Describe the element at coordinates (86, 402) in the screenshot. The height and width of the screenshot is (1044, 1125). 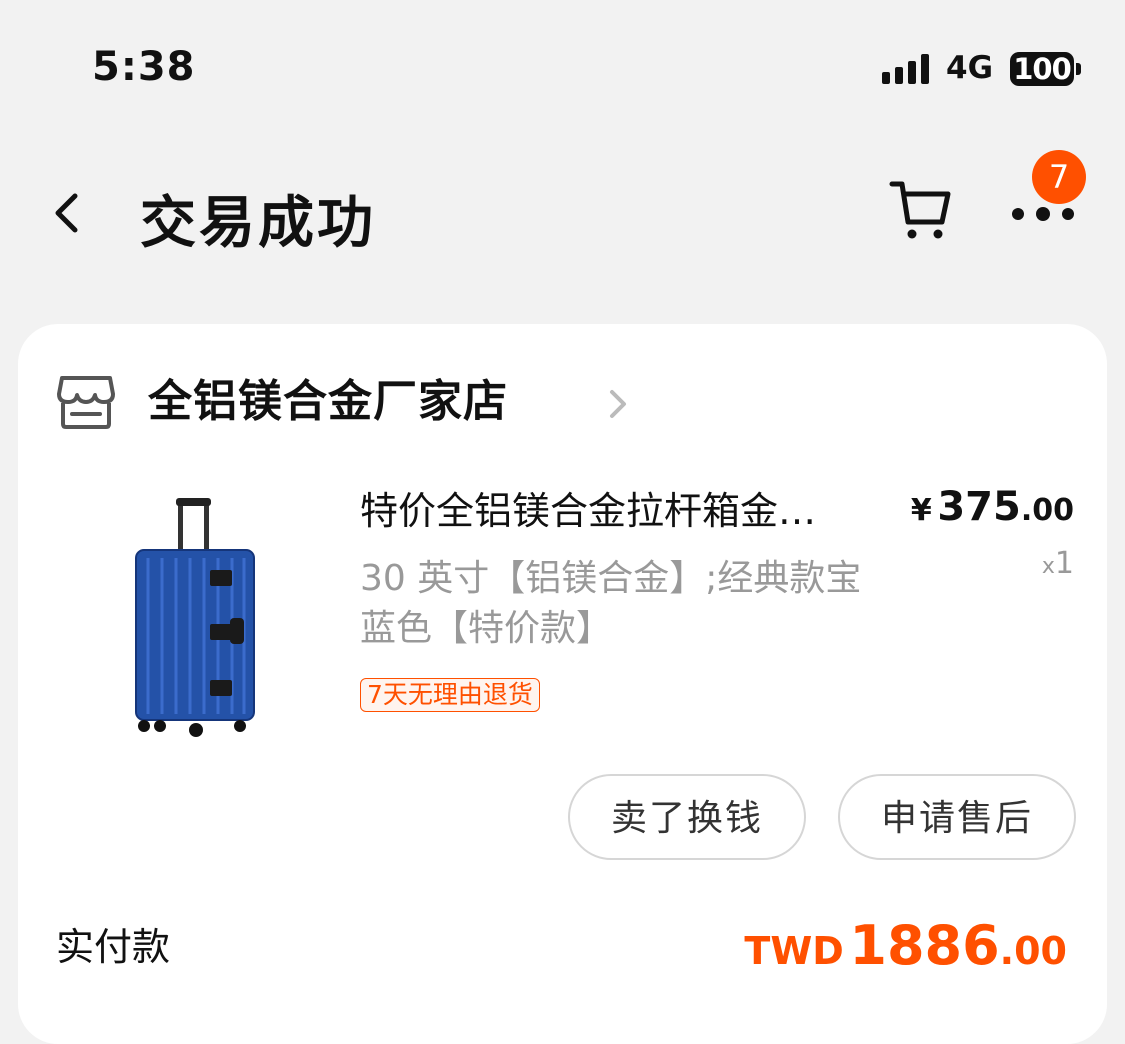
I see `store-icon` at that location.